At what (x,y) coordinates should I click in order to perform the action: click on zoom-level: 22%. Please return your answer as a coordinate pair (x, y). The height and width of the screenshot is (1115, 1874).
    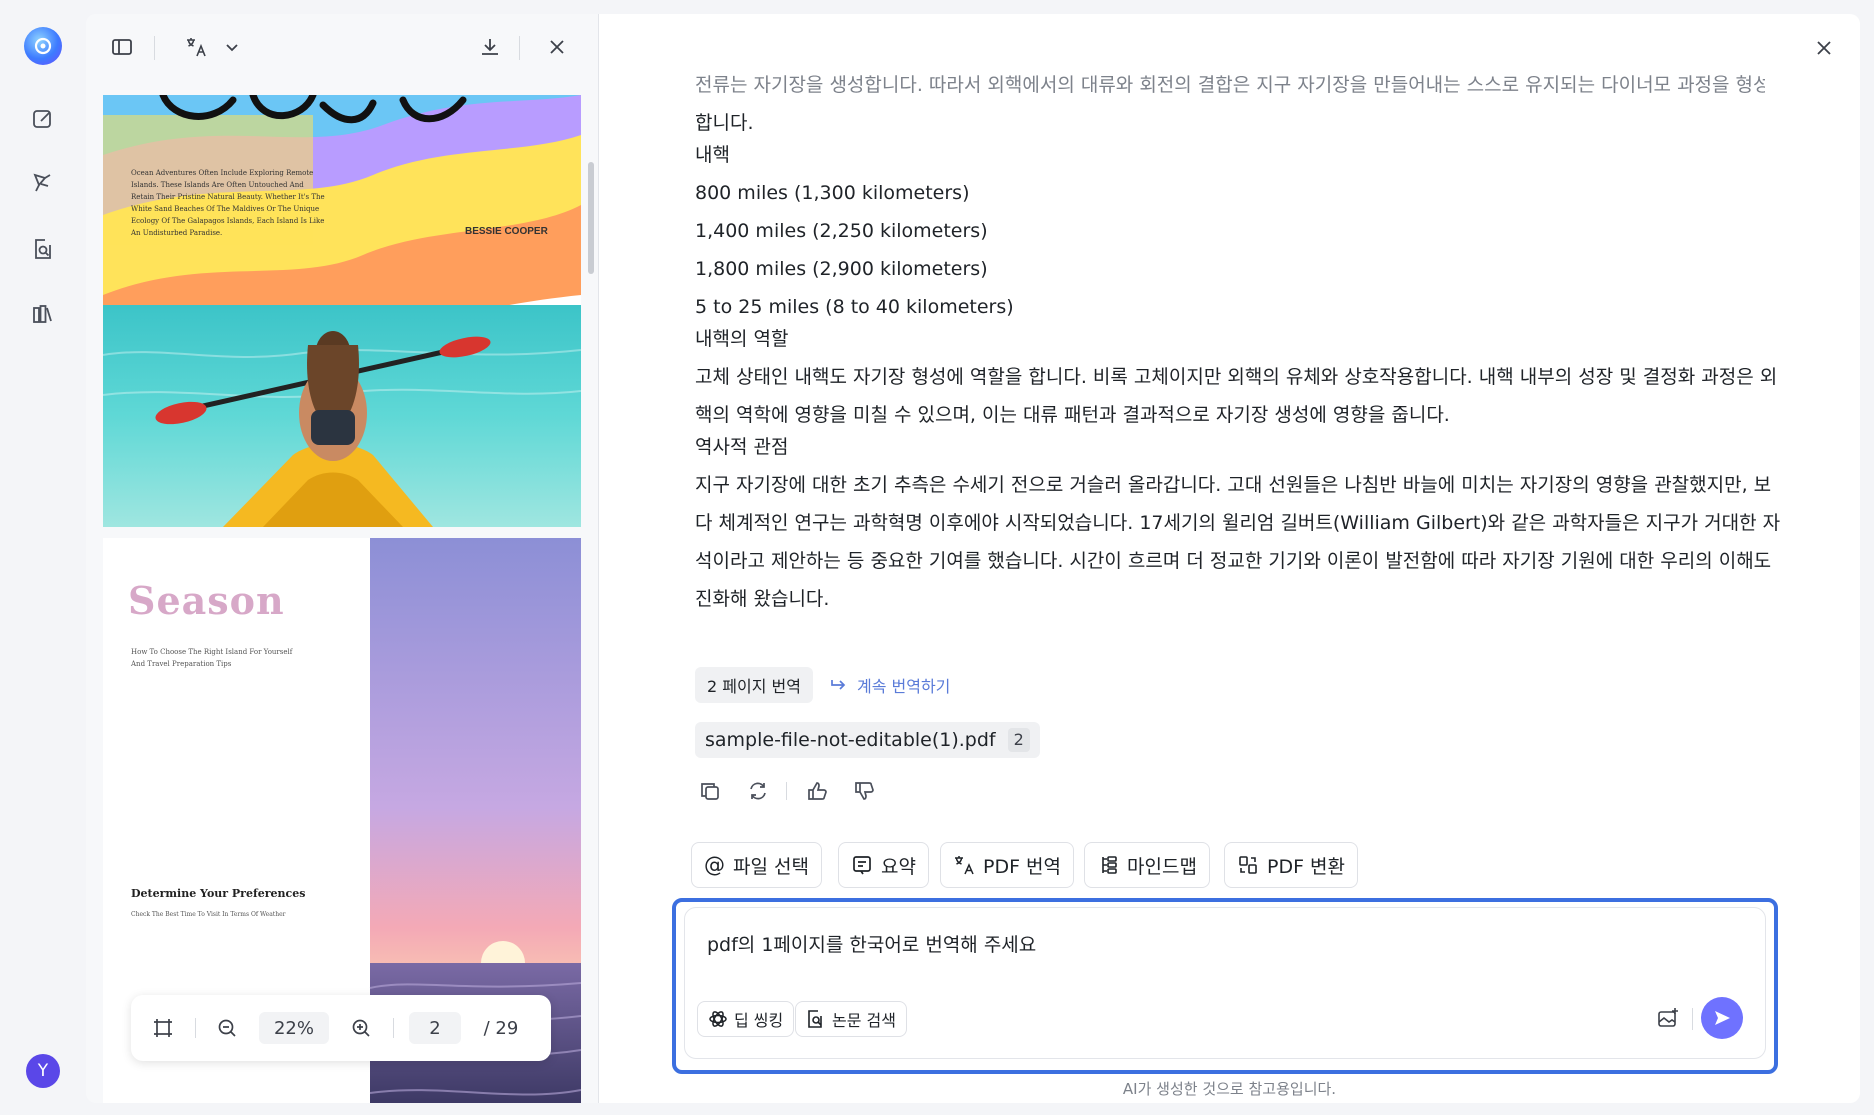
    Looking at the image, I should click on (294, 1028).